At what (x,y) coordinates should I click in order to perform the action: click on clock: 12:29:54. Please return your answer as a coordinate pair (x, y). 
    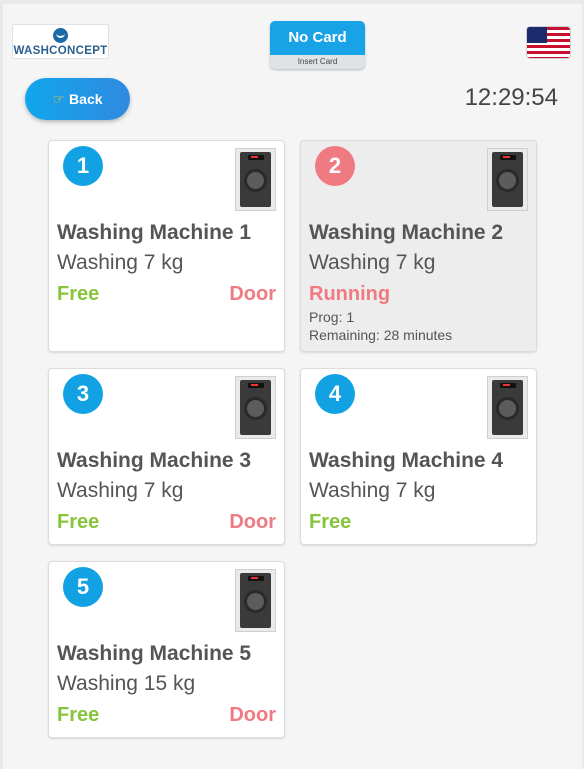
    Looking at the image, I should click on (511, 97).